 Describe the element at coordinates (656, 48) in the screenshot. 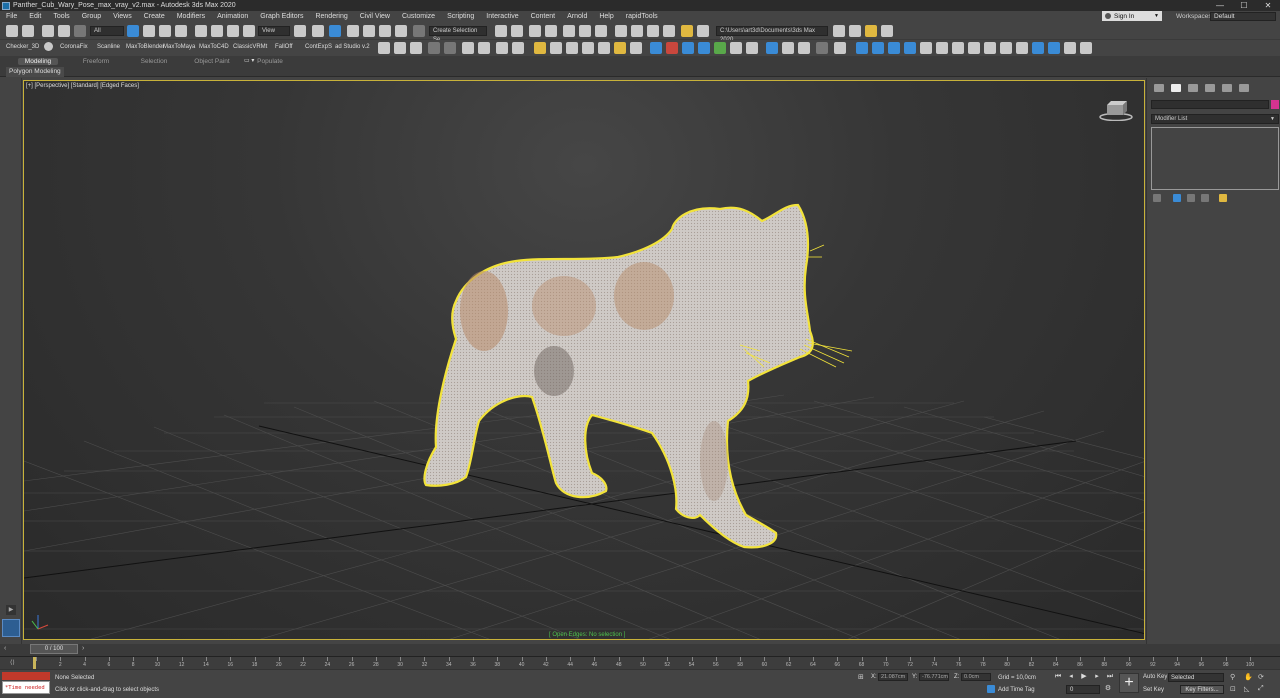

I see `fur-icon` at that location.